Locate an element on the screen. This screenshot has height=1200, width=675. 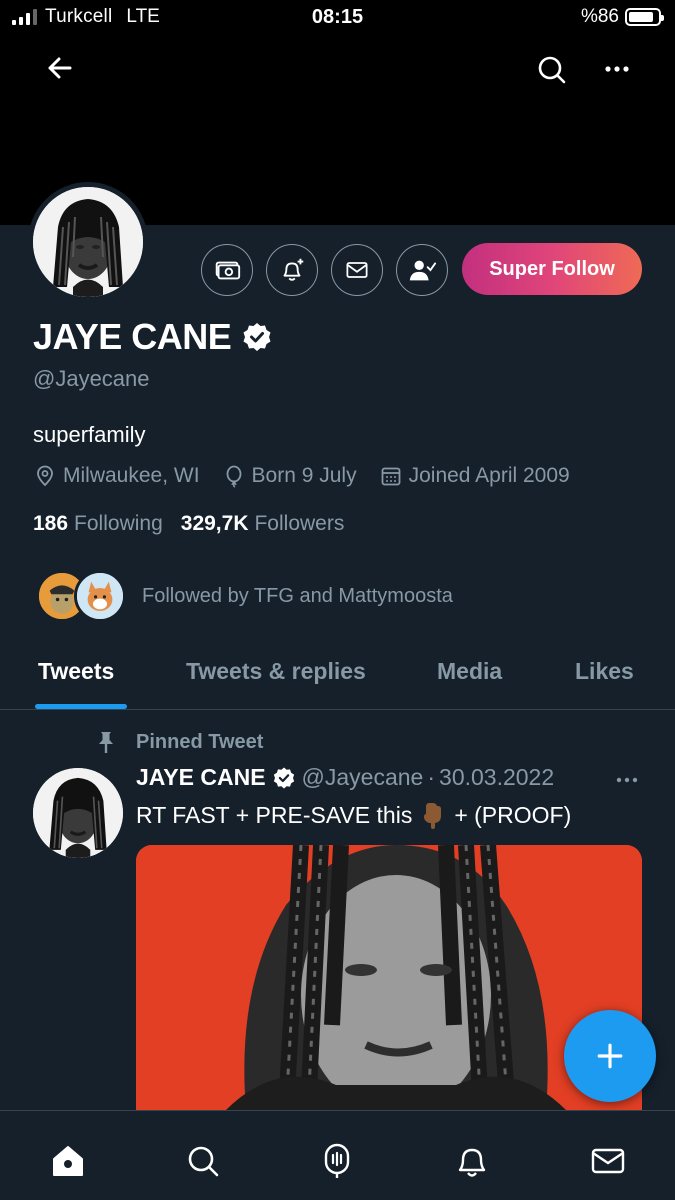
follow-stats: 186 Following 329,7K Followers is located at coordinates (188, 524).